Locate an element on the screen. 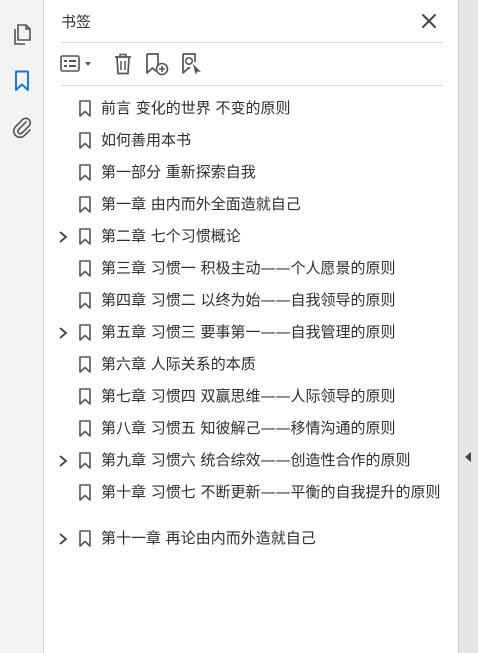 The width and height of the screenshot is (478, 653). bookmark-label: 第十一章 再论由内而外造就自己 is located at coordinates (208, 538).